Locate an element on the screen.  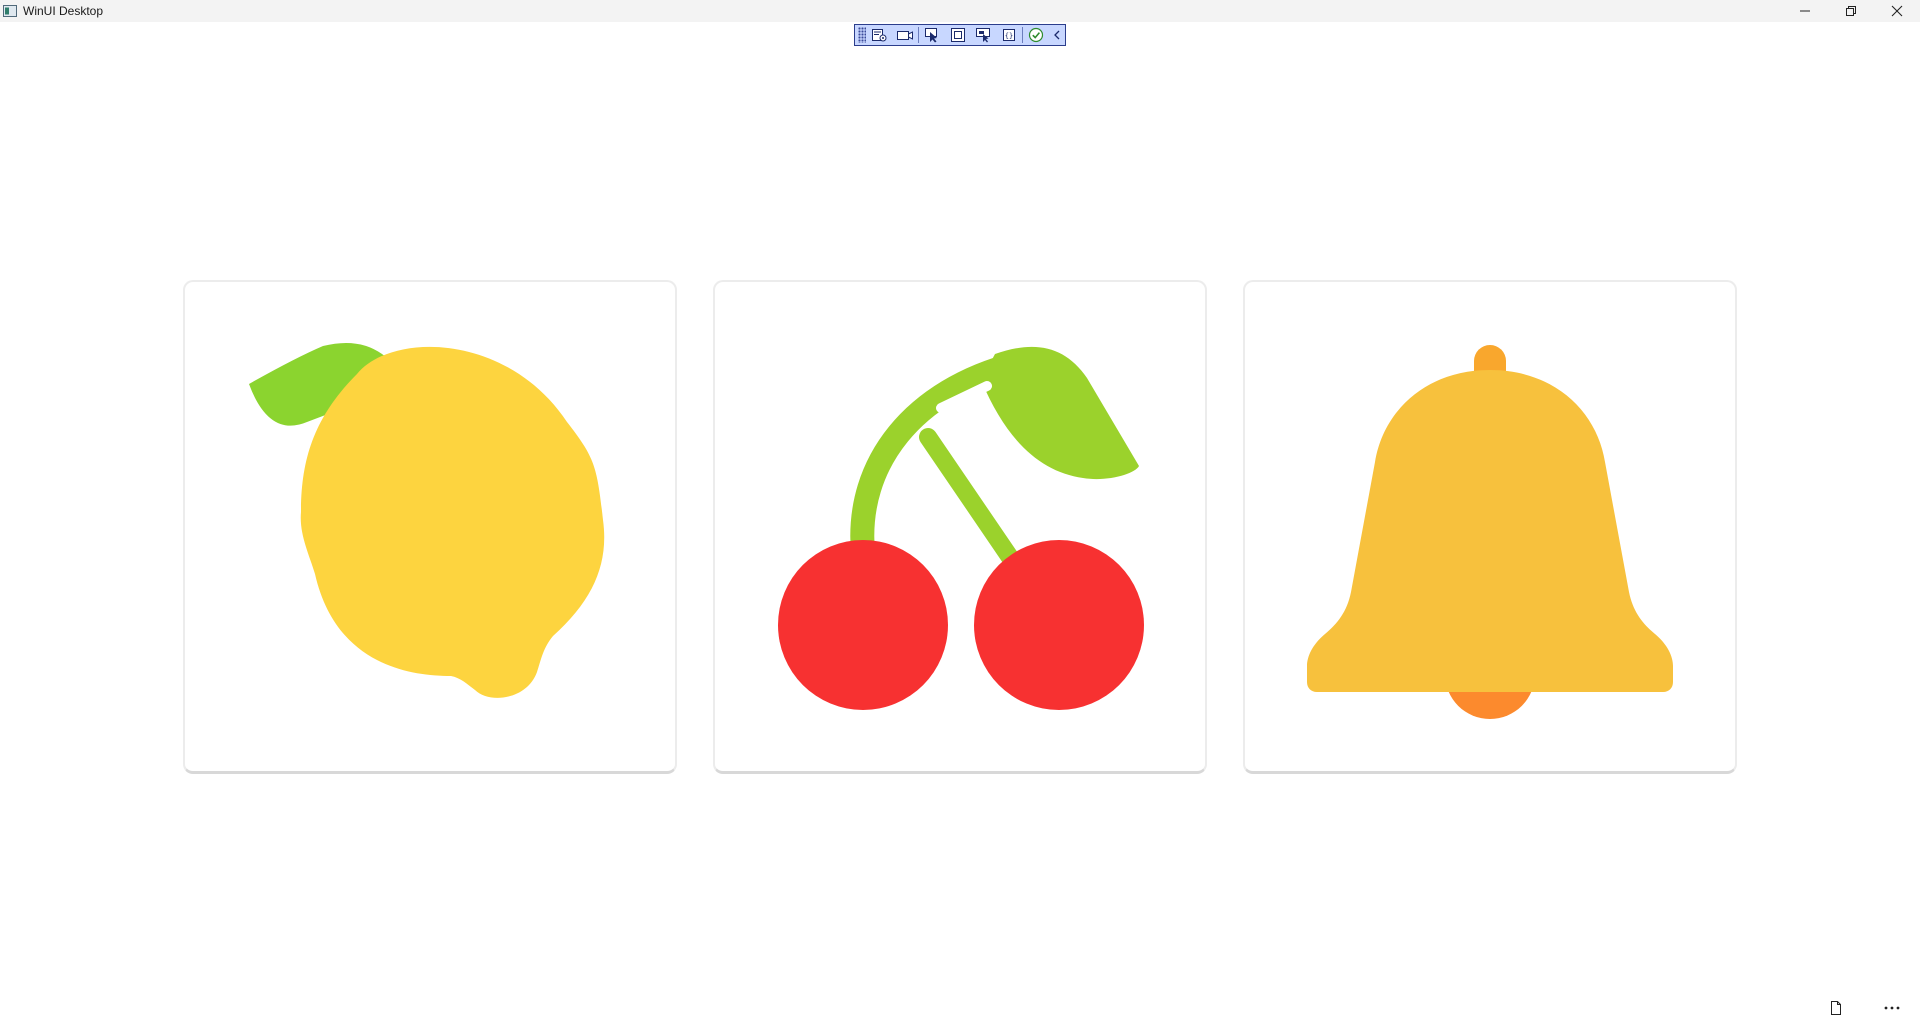
lemon-image is located at coordinates (427, 520).